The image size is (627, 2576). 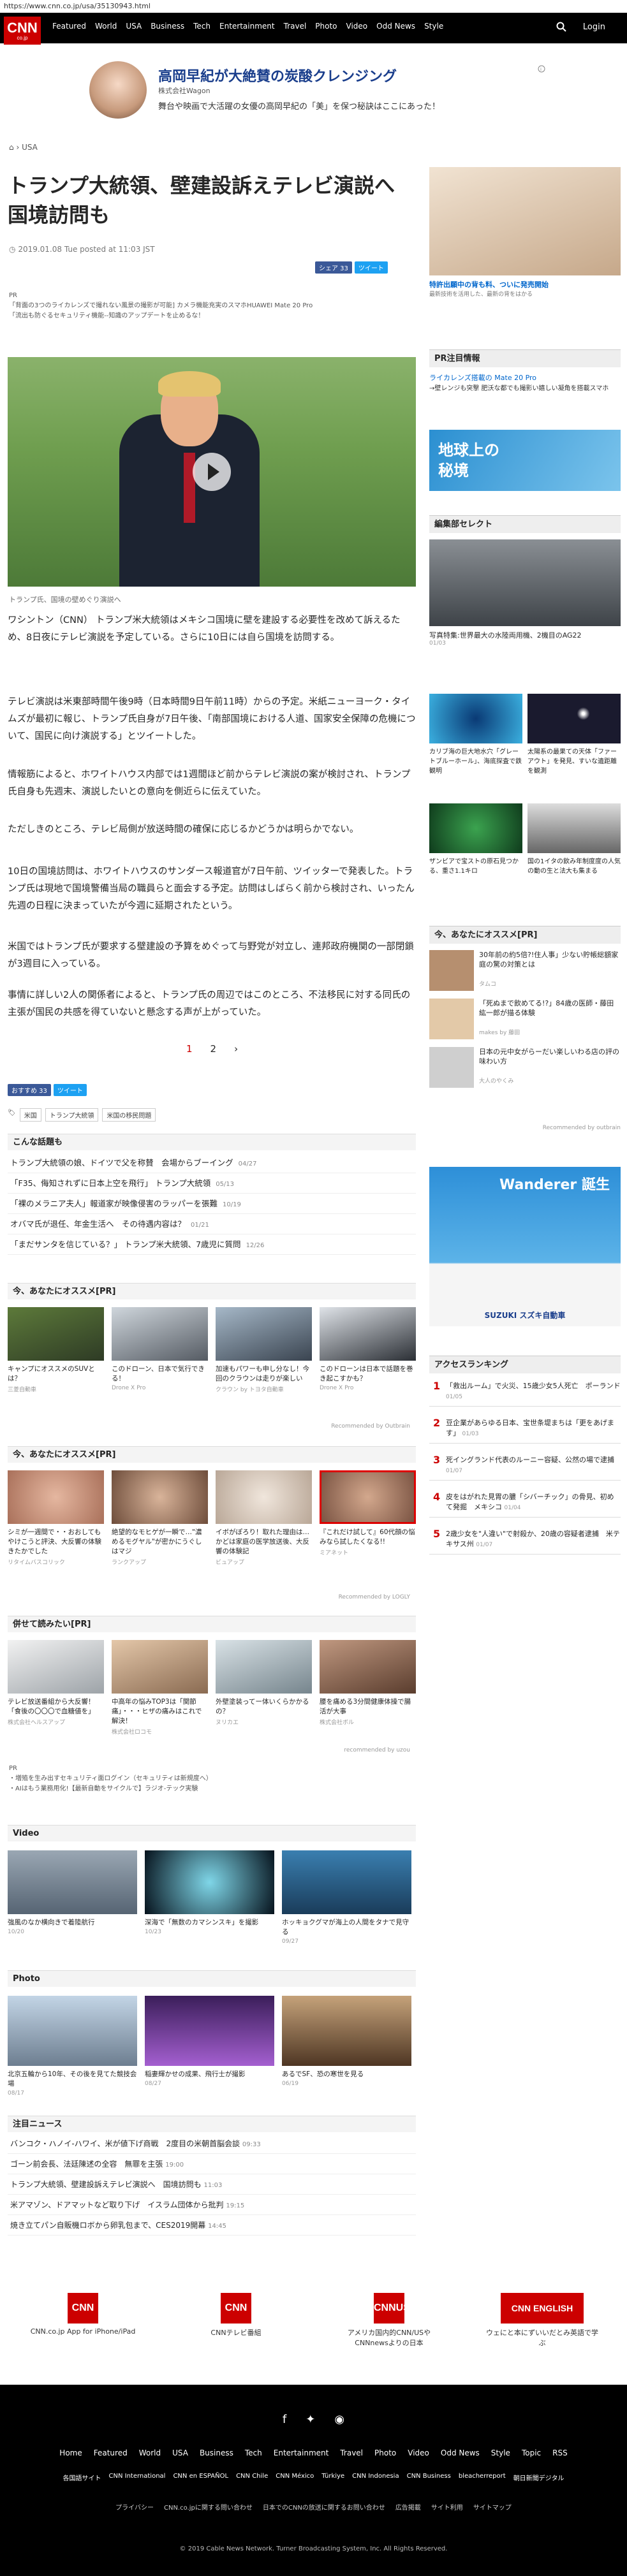 I want to click on notice-row: バンコク・ハノイ-ハワイ、米が値下げ商戦 2度目の米朝首脳会談 09:33, so click(x=212, y=2143).